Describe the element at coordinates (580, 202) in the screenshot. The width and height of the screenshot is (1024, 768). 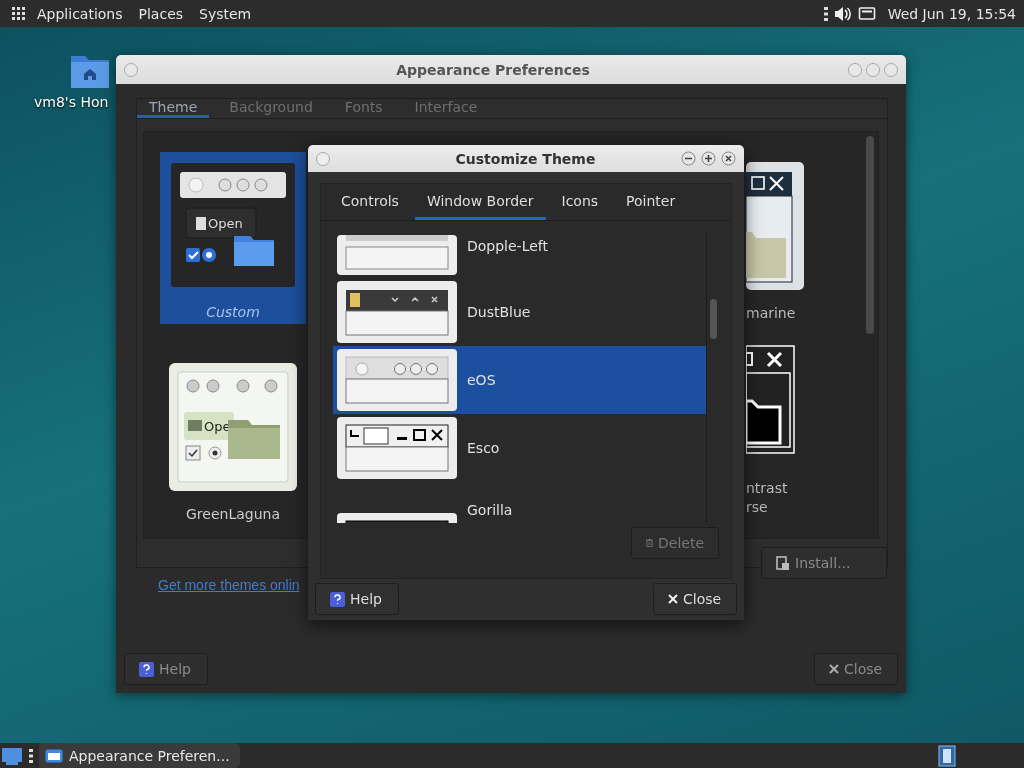
I see `tab: Icons` at that location.